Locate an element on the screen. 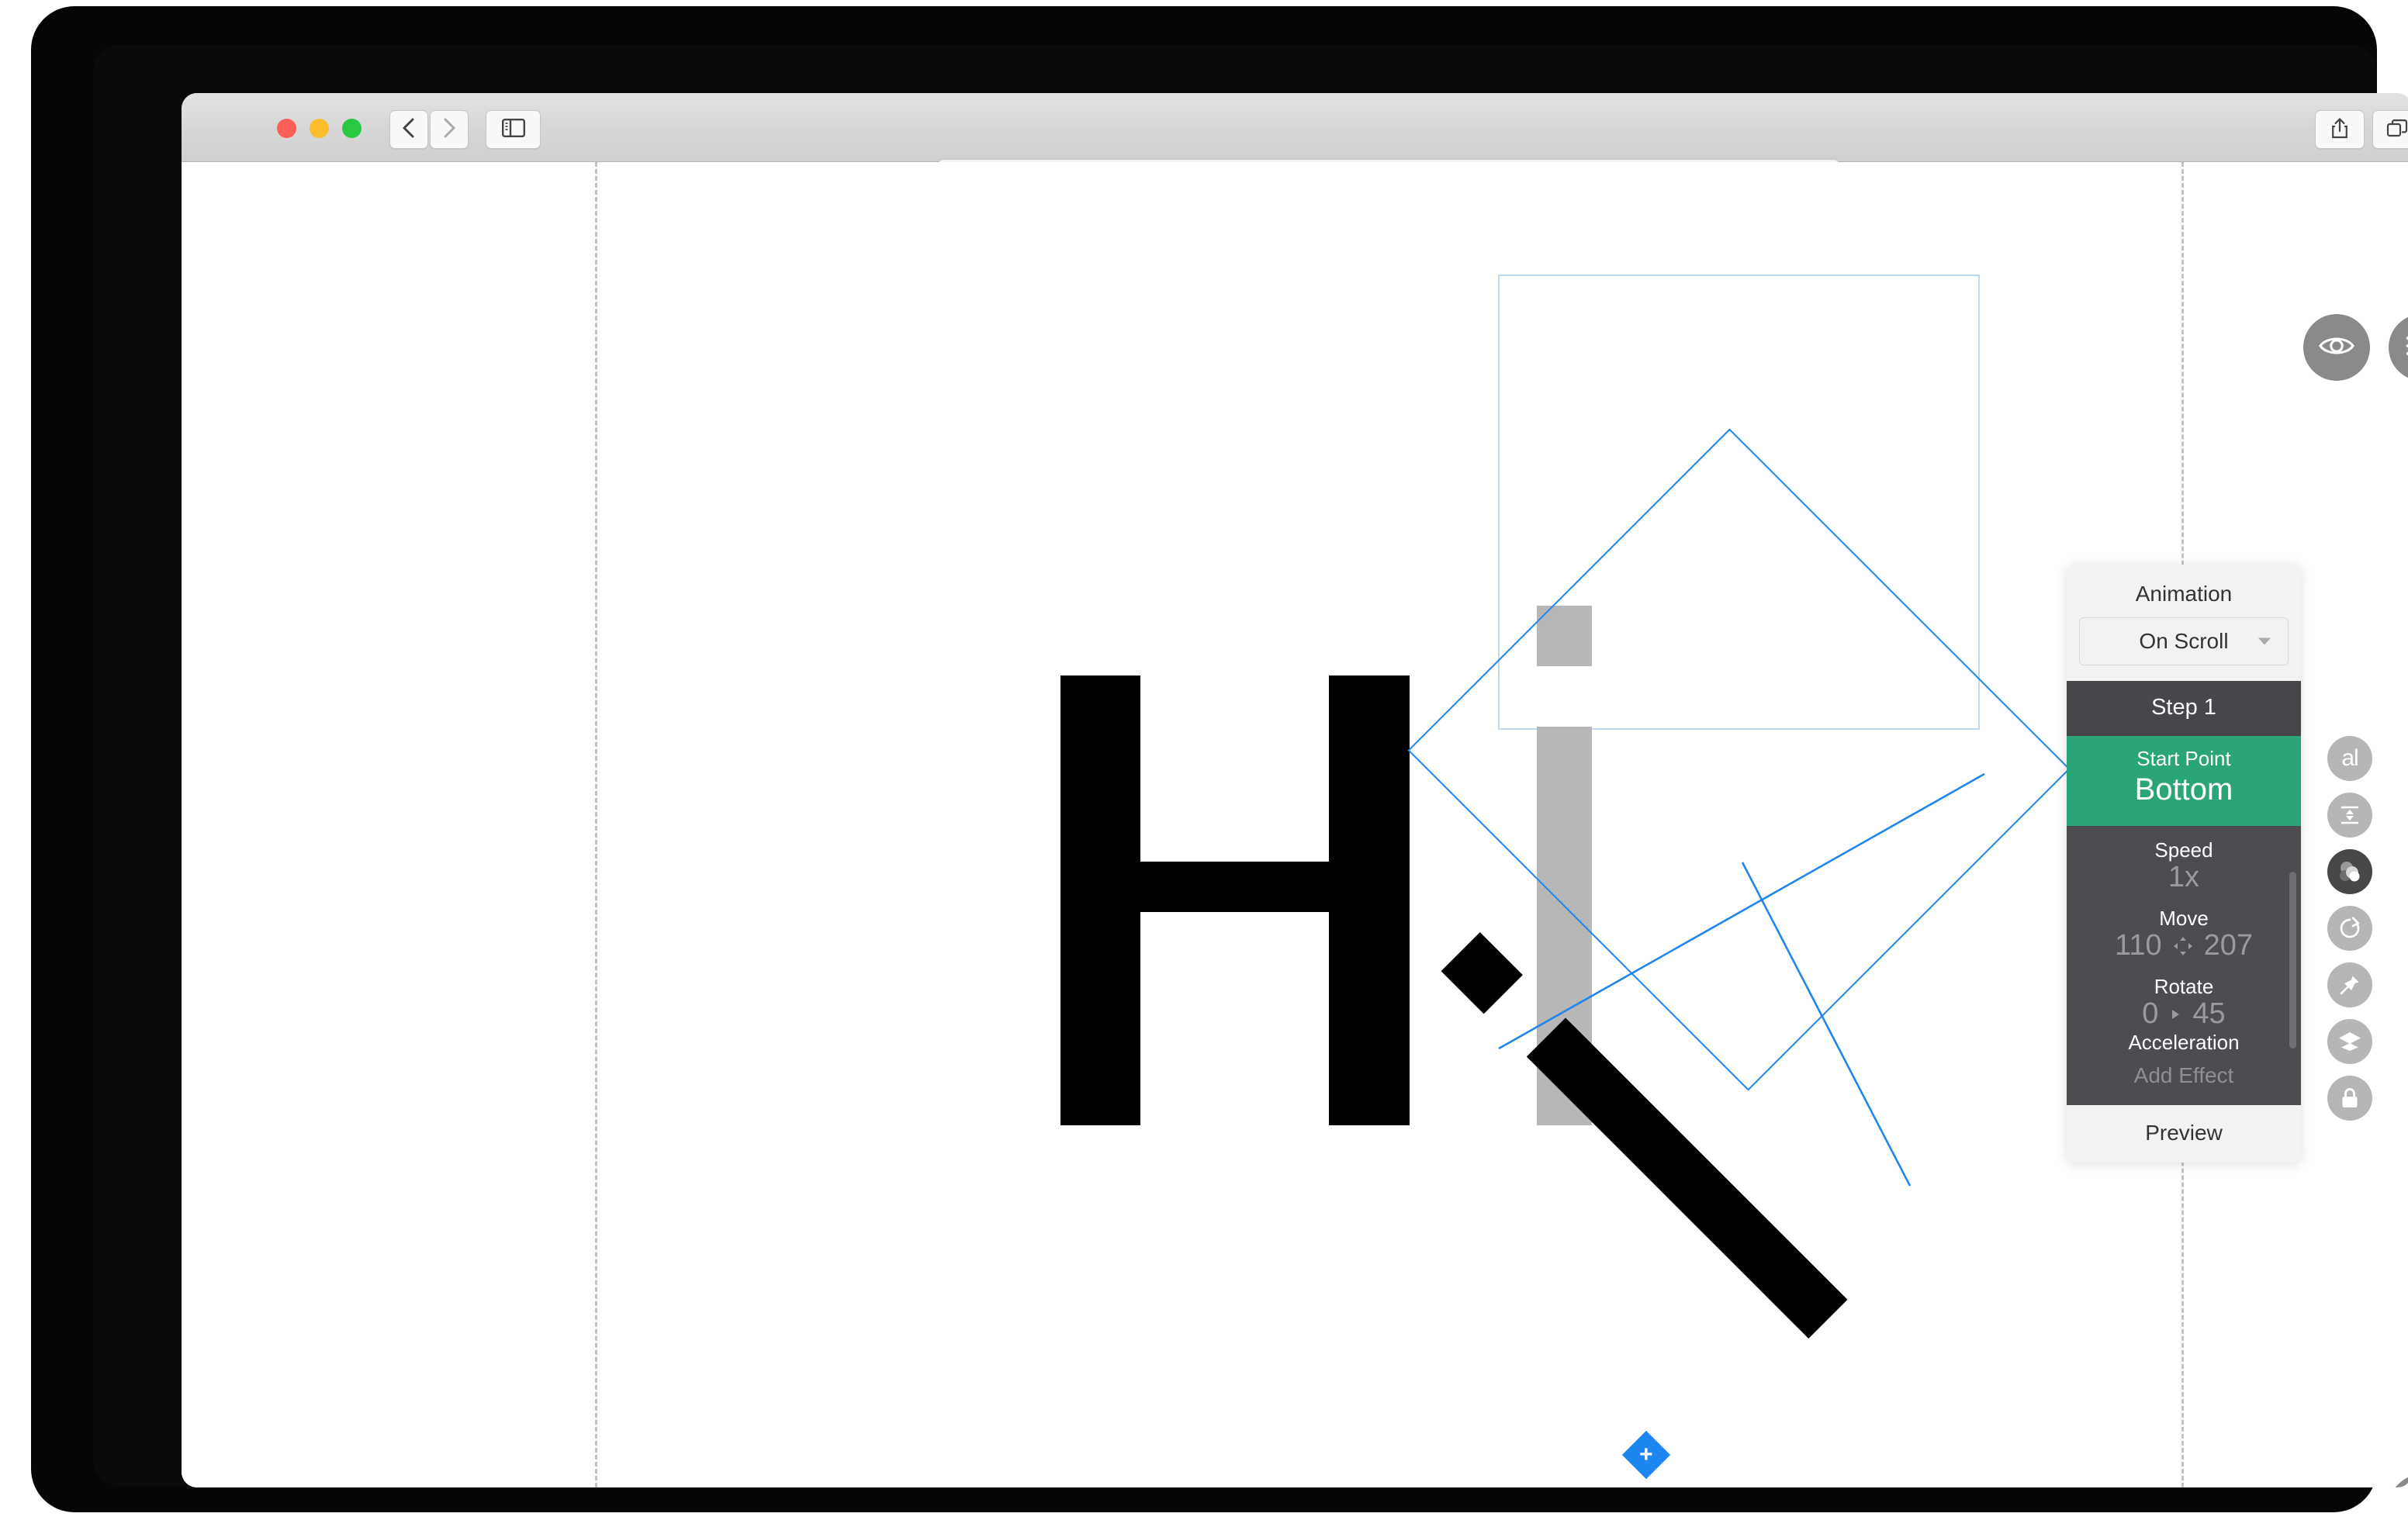 This screenshot has height=1534, width=2408. plus-icon: + is located at coordinates (1646, 1454).